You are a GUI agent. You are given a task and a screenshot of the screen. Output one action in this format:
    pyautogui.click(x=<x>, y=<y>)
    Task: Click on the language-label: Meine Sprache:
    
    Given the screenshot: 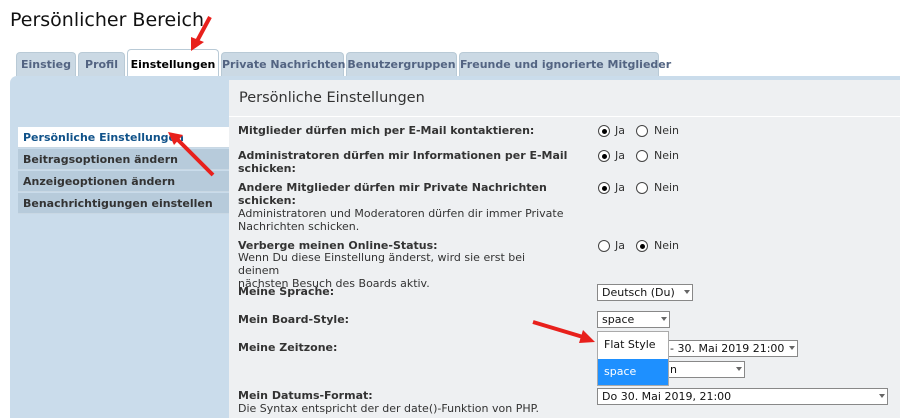 What is the action you would take?
    pyautogui.click(x=286, y=291)
    